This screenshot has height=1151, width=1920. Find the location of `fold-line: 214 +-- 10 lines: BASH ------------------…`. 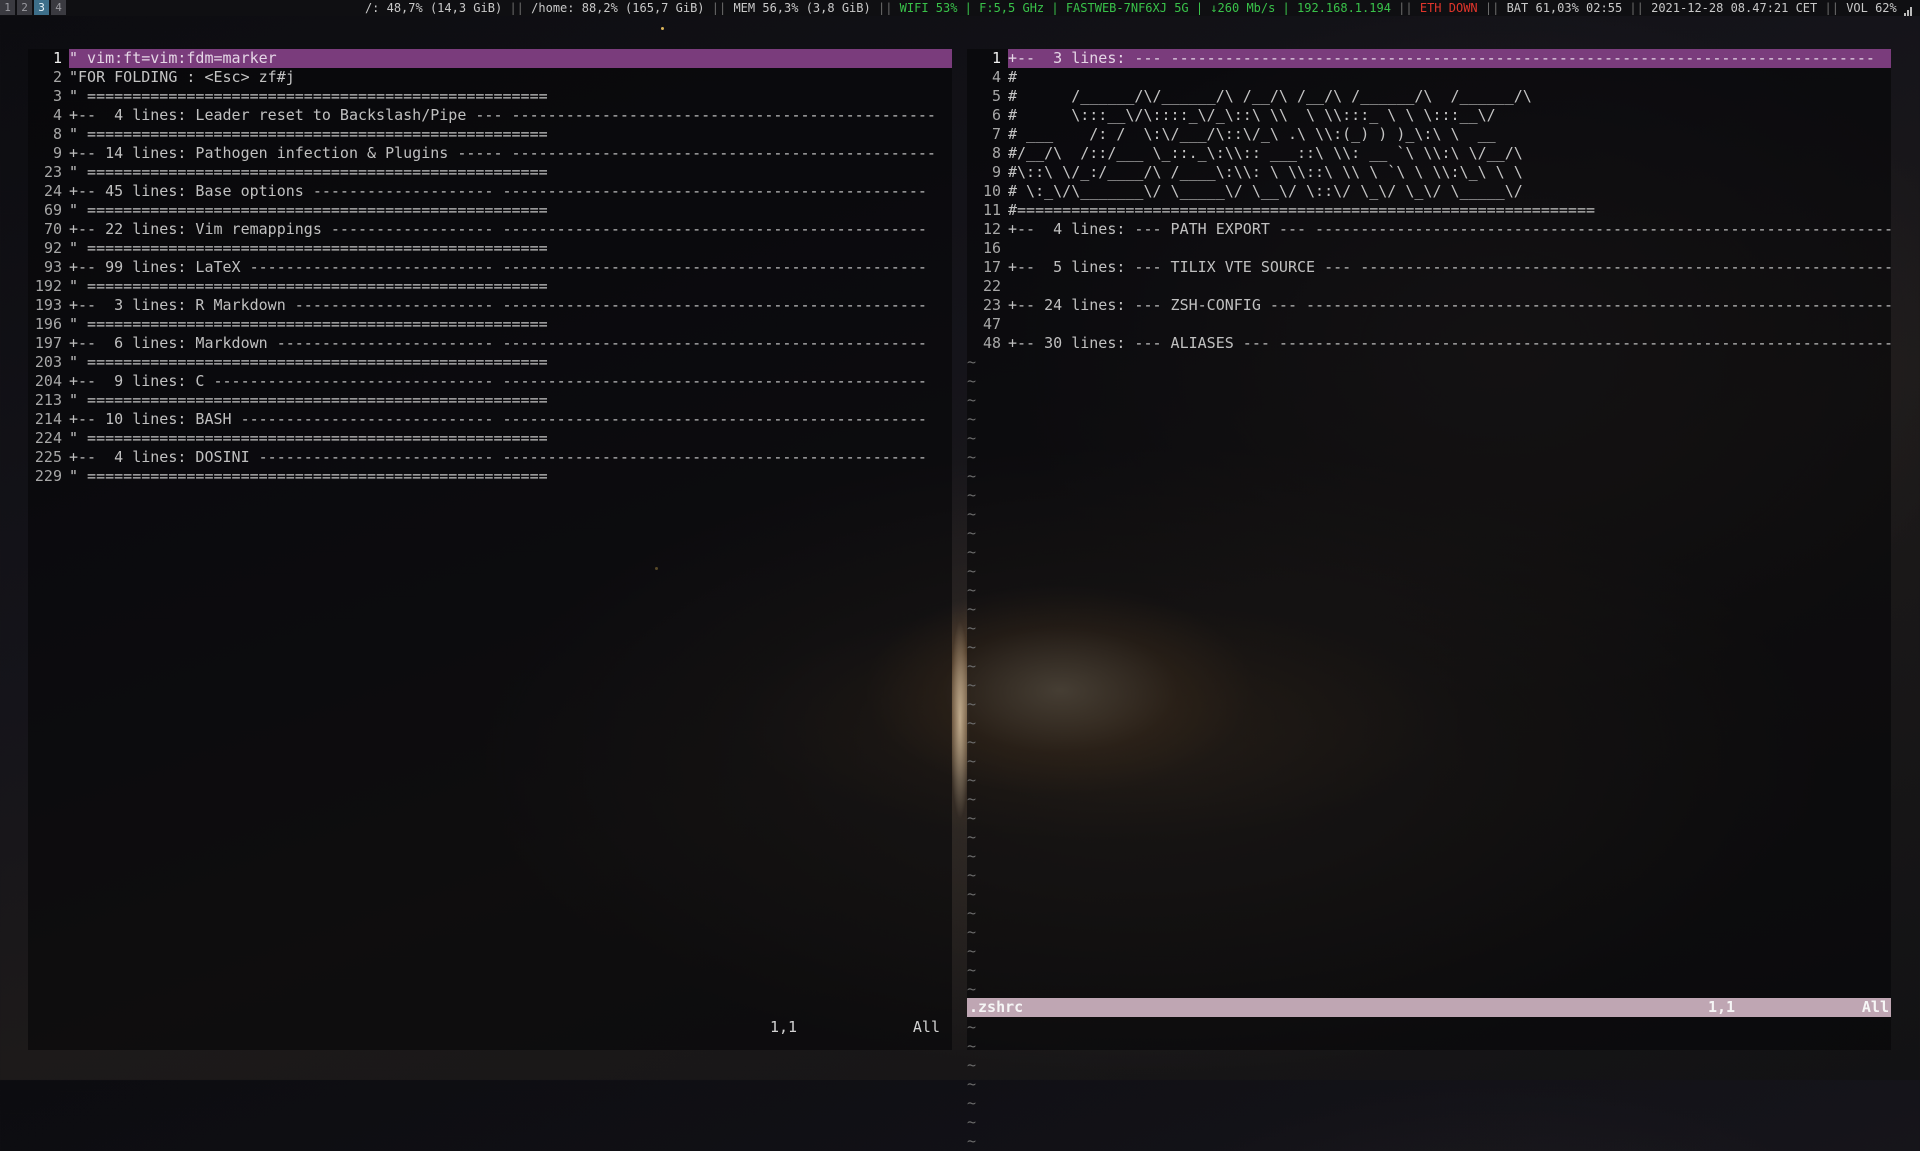

fold-line: 214 +-- 10 lines: BASH ------------------… is located at coordinates (490, 419).